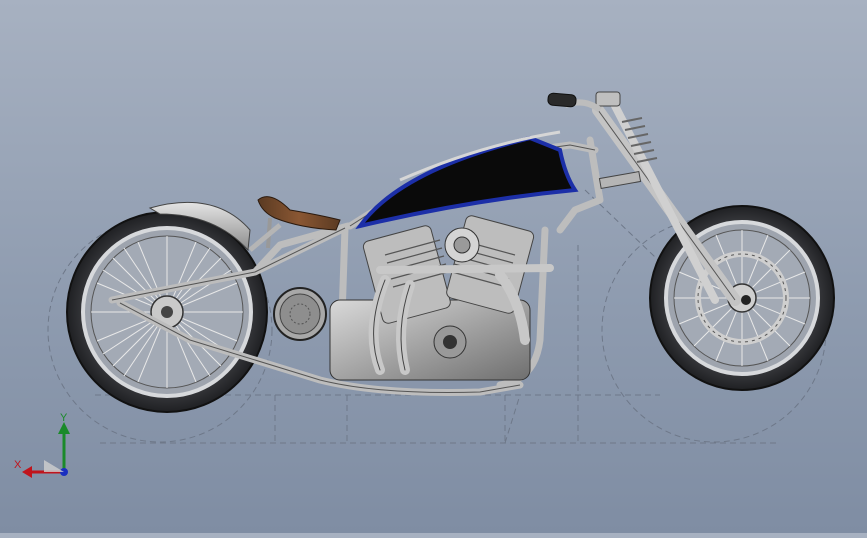 Image resolution: width=867 pixels, height=538 pixels. I want to click on coordinate-triad: X Y, so click(42, 445).